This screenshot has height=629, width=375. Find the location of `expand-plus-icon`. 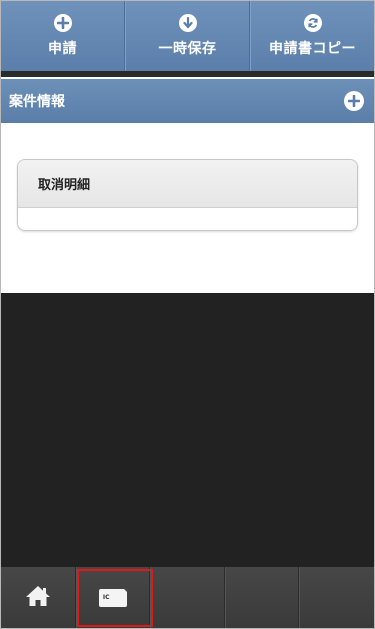

expand-plus-icon is located at coordinates (354, 101).